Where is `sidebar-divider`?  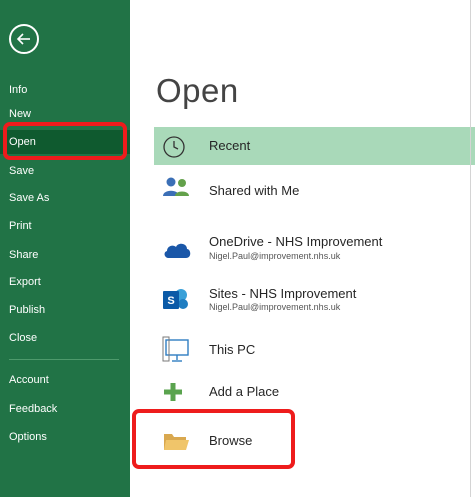 sidebar-divider is located at coordinates (64, 359).